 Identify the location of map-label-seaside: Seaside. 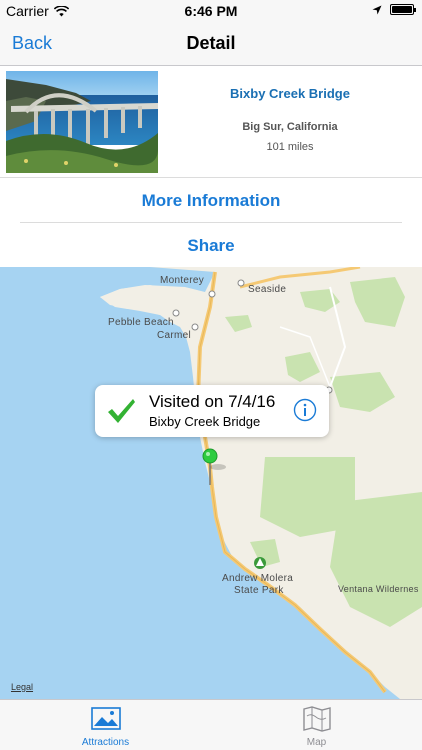
(267, 289).